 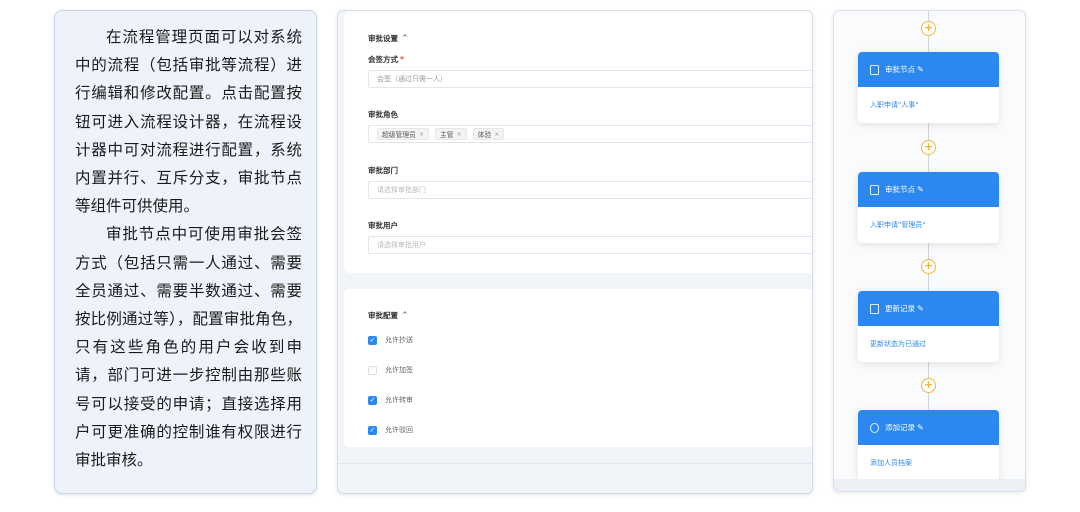 What do you see at coordinates (874, 308) in the screenshot?
I see `edit-document-icon` at bounding box center [874, 308].